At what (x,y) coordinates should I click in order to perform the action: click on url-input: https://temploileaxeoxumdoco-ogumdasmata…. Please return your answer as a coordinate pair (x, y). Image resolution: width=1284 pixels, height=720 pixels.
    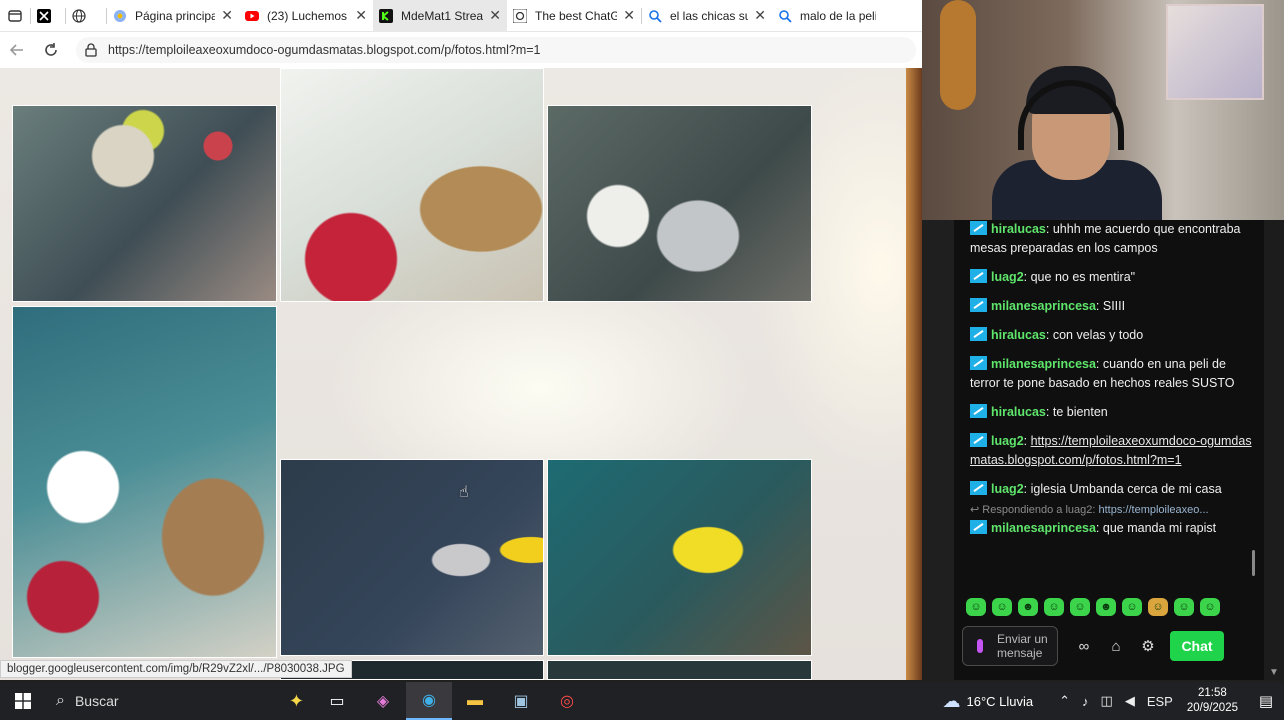
    Looking at the image, I should click on (496, 50).